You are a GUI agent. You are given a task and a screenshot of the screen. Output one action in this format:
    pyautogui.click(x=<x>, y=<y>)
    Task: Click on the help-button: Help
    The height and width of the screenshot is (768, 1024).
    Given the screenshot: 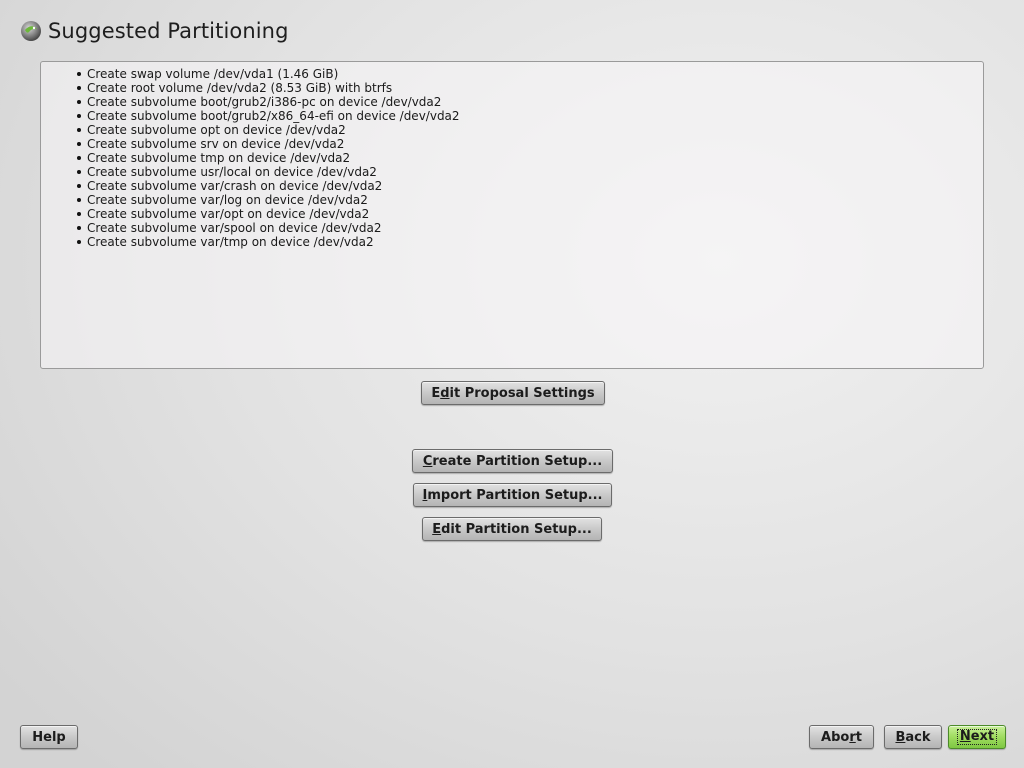 What is the action you would take?
    pyautogui.click(x=49, y=737)
    